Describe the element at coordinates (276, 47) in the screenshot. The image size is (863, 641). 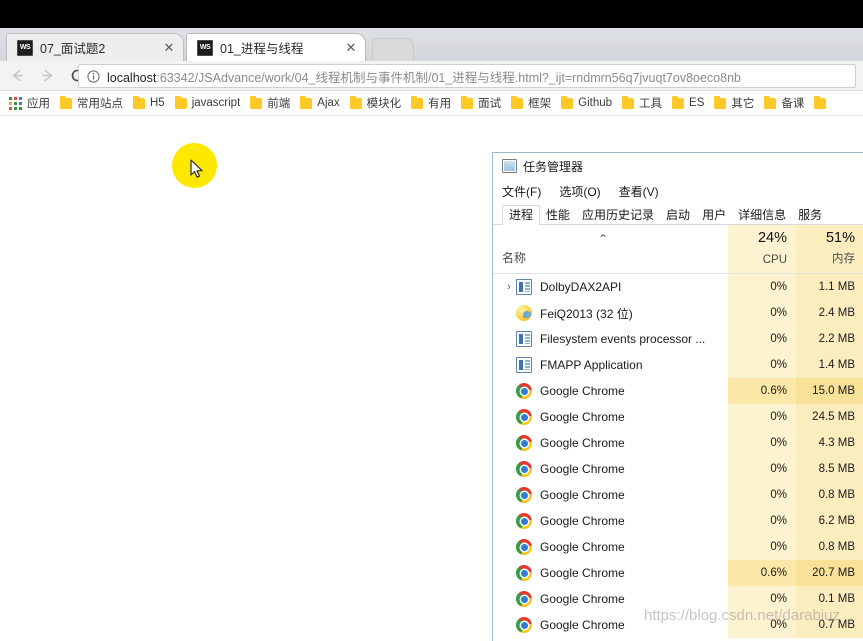
I see `browser-tab-1: WS 01_进程与线程 ✕` at that location.